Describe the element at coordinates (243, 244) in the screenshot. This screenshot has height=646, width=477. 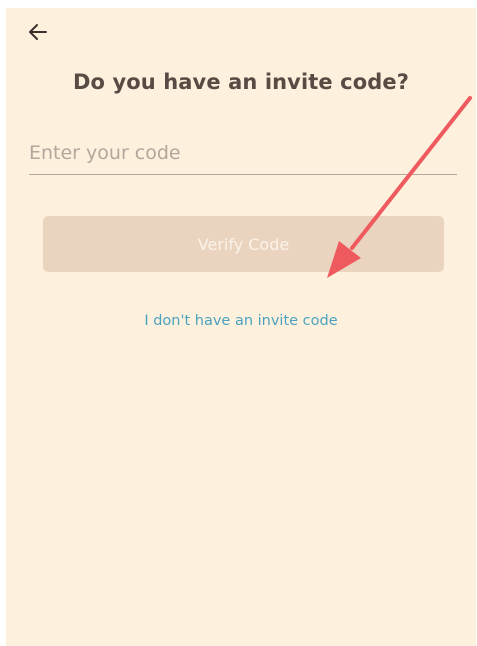
I see `verify-code-button: Verify Code` at that location.